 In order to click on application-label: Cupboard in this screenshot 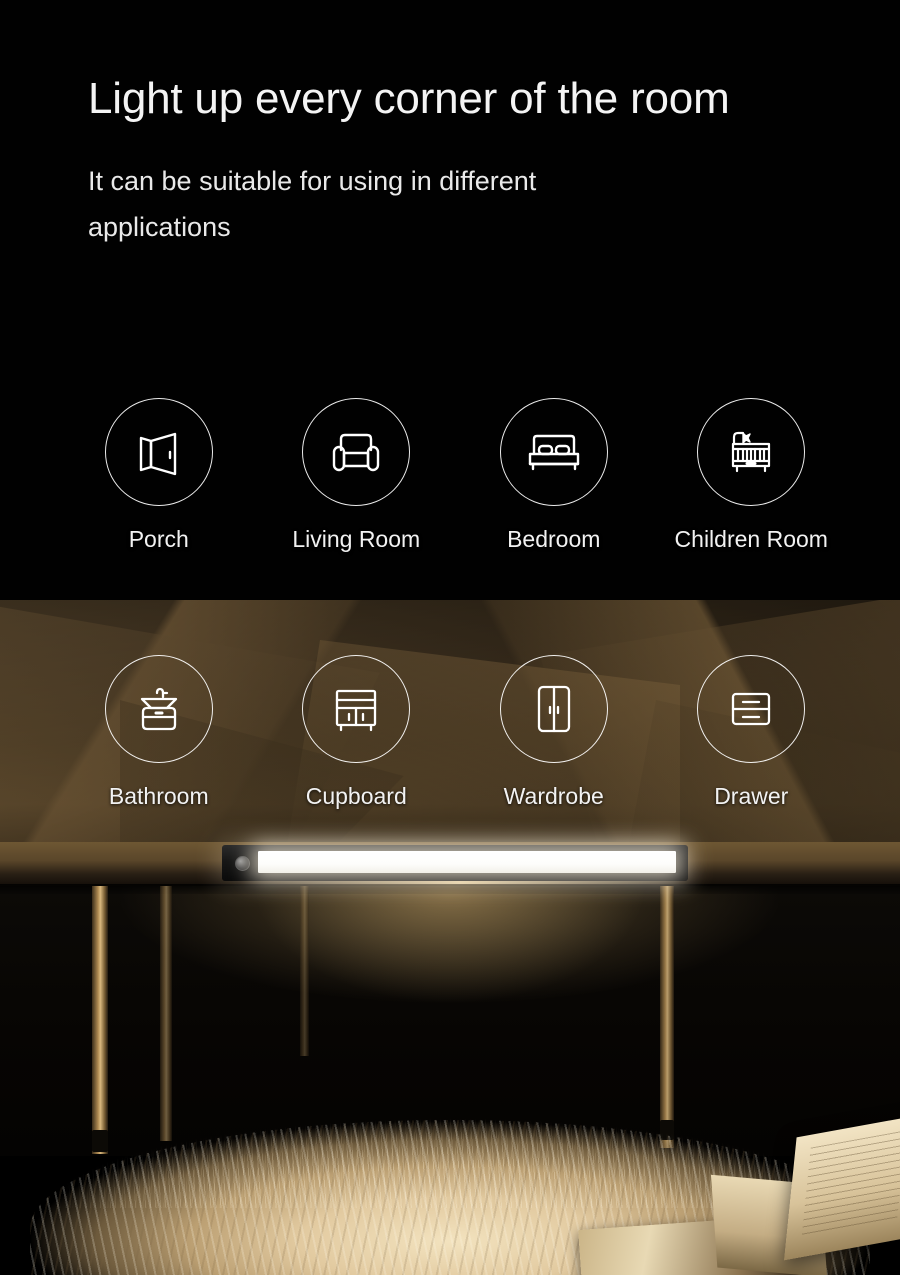, I will do `click(356, 796)`.